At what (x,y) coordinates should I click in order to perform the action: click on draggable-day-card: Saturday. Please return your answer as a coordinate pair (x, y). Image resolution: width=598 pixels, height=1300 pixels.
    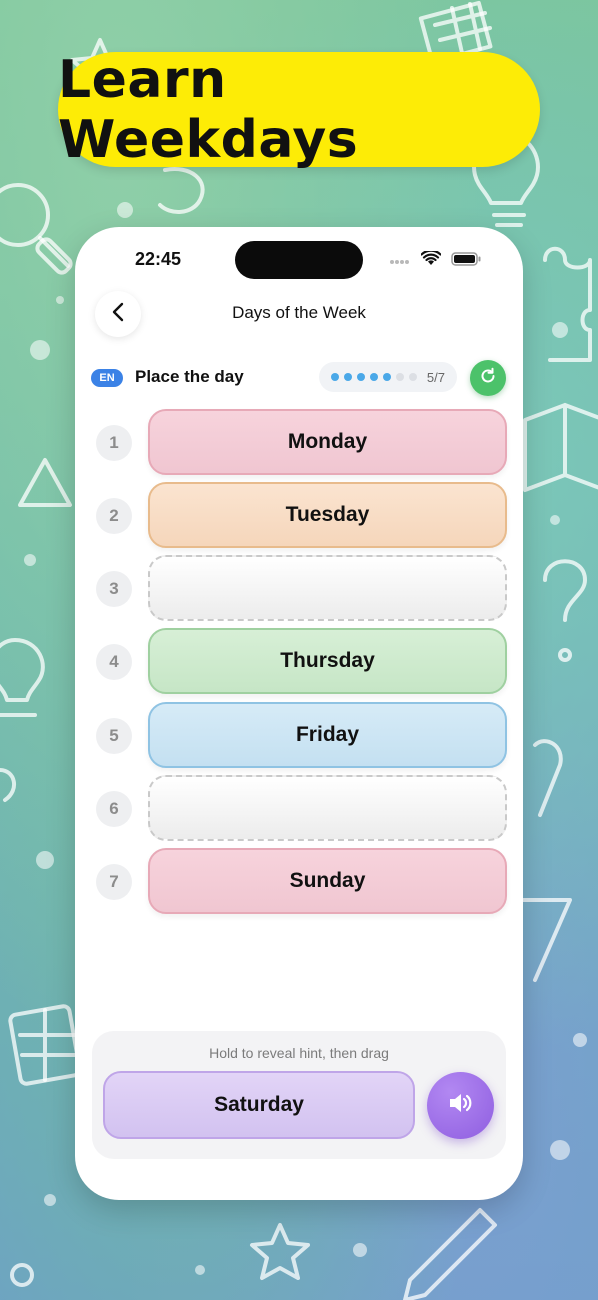
    Looking at the image, I should click on (259, 1105).